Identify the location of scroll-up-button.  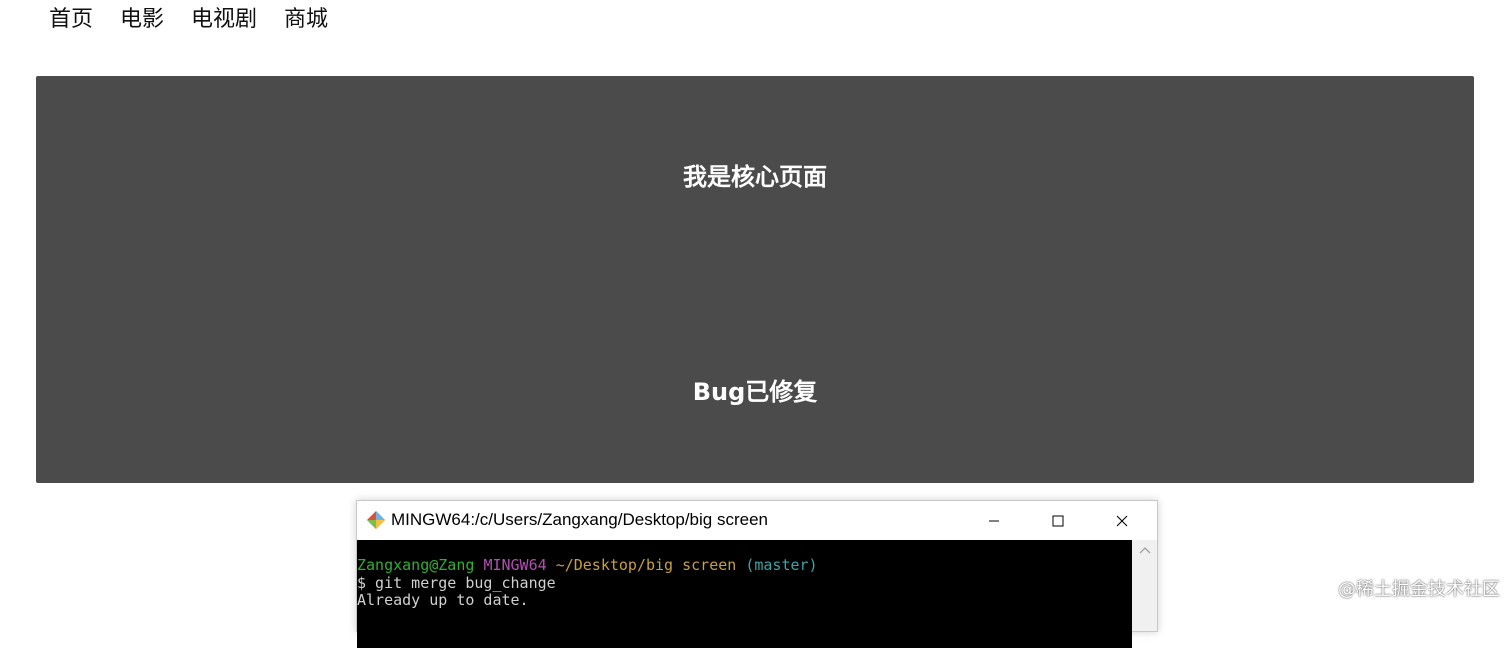
(1144, 550).